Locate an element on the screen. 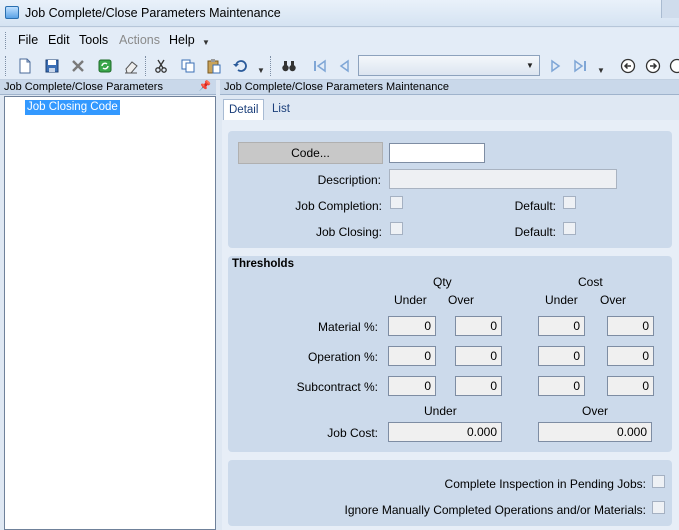  more-icon is located at coordinates (673, 66).